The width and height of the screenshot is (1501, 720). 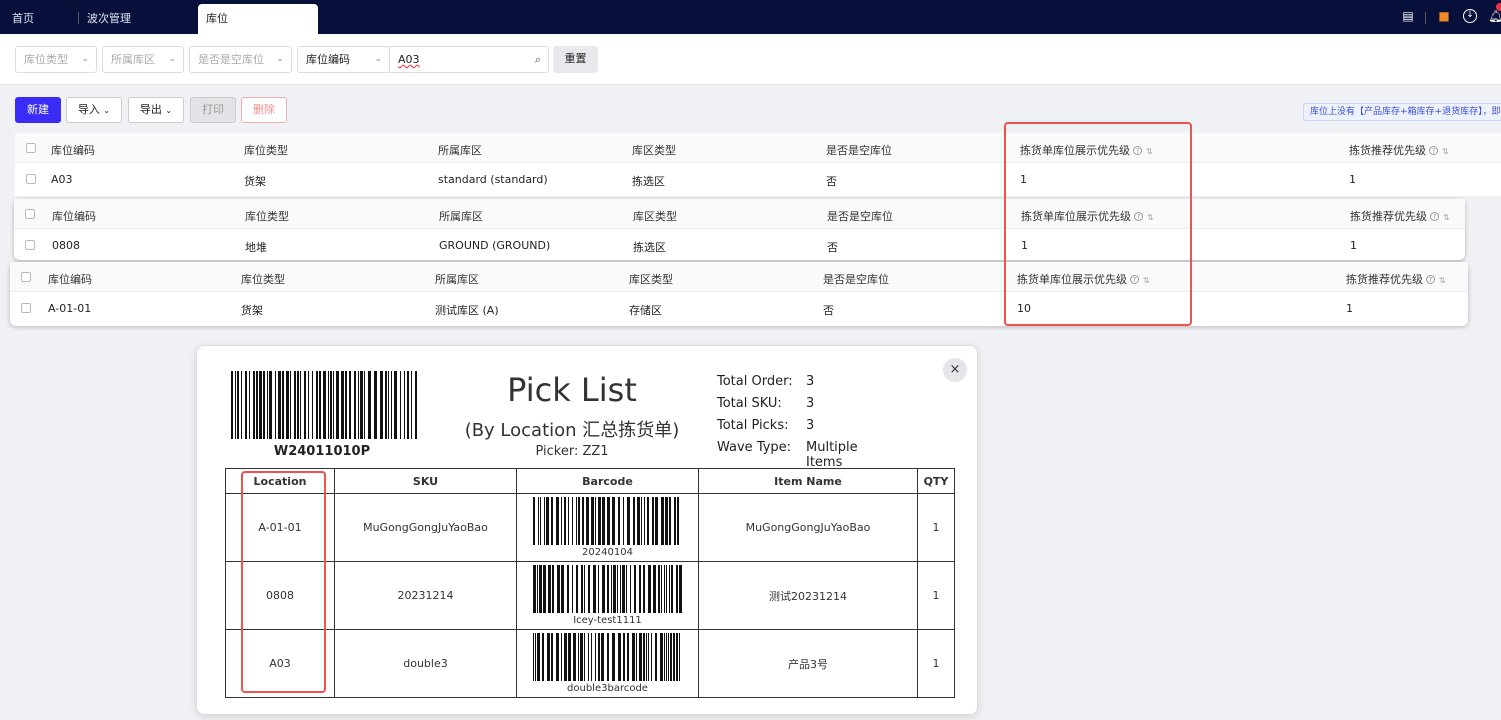 What do you see at coordinates (258, 19) in the screenshot?
I see `tab-location: 库位` at bounding box center [258, 19].